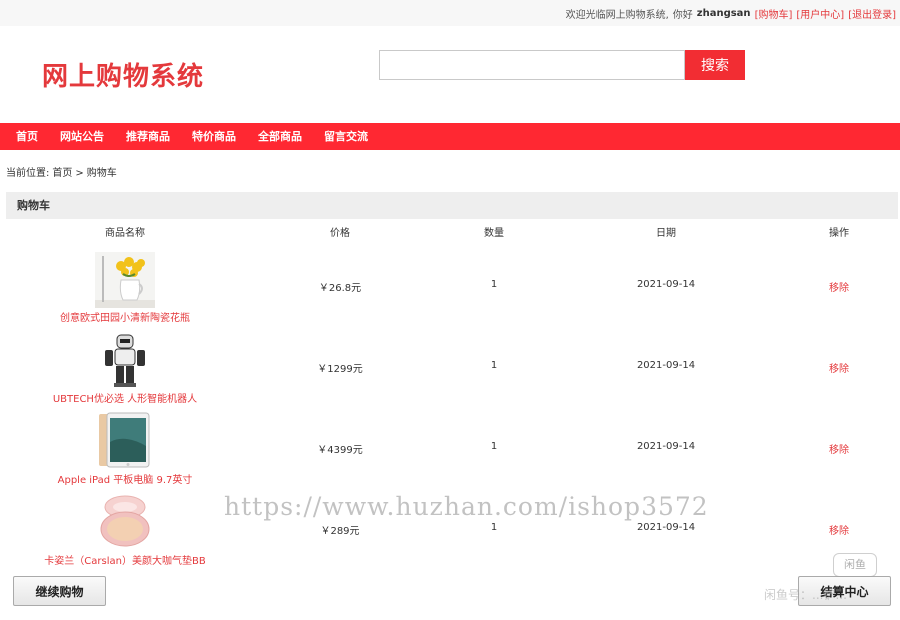  I want to click on breadcrumb: 当前位置: 首页 > 购物车, so click(63, 171).